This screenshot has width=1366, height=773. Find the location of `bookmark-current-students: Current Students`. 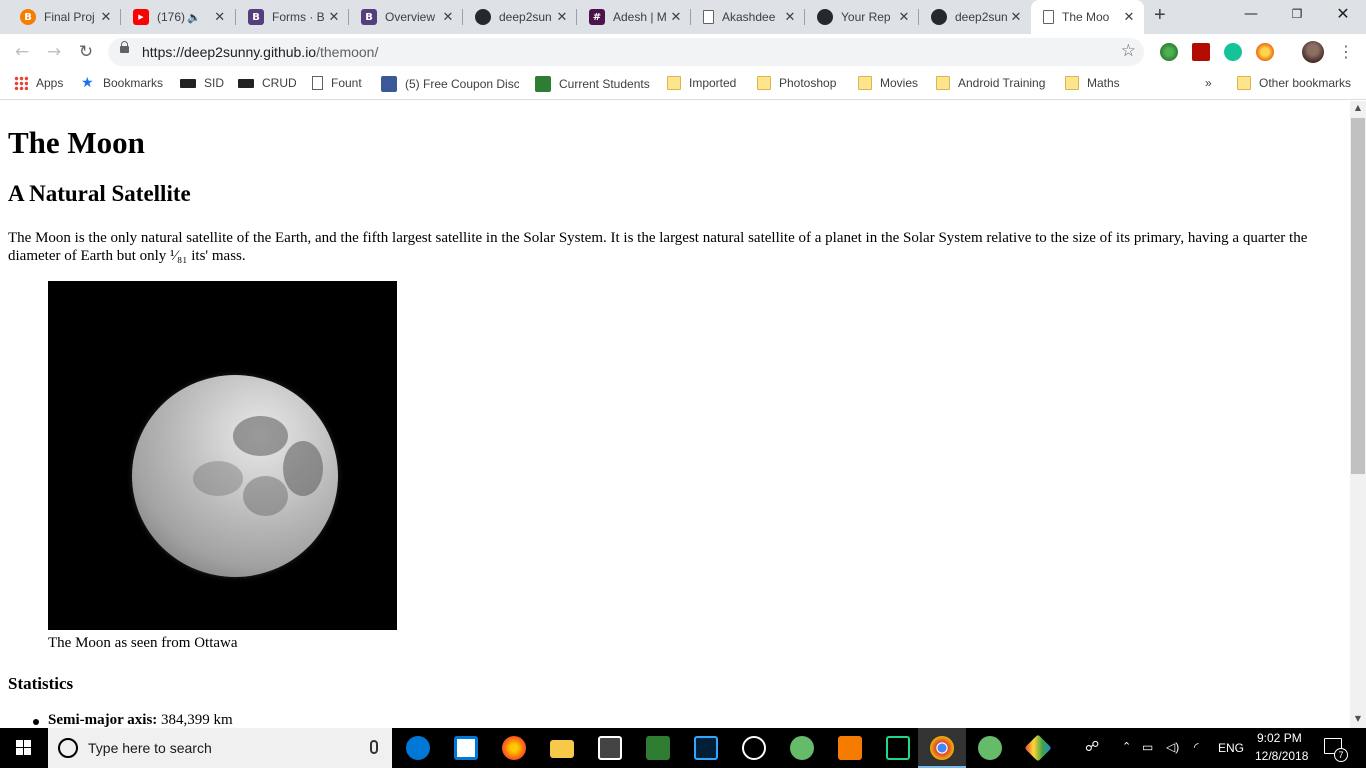

bookmark-current-students: Current Students is located at coordinates (592, 84).